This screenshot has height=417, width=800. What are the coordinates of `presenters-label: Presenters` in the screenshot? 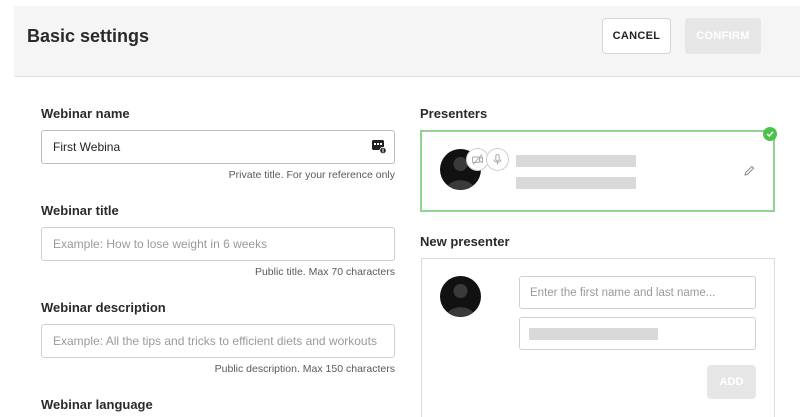 It's located at (454, 113).